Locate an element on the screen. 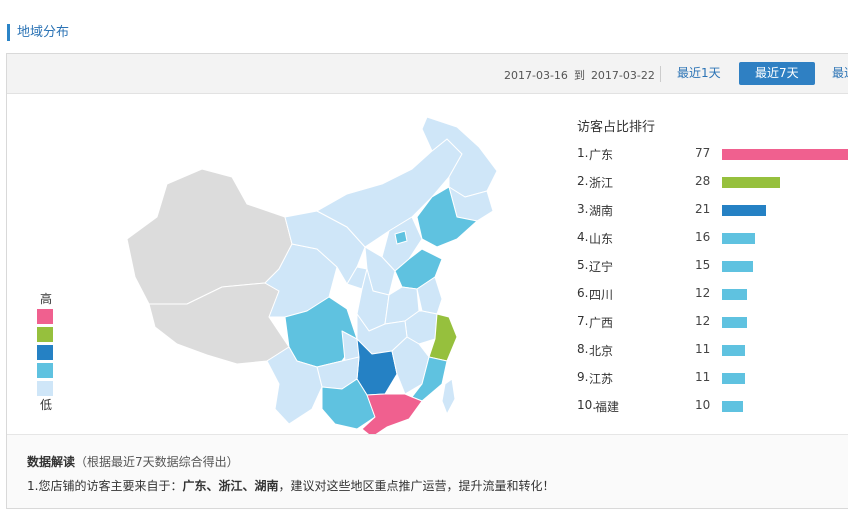 Image resolution: width=848 pixels, height=515 pixels. ranking-province: 广东 is located at coordinates (601, 155).